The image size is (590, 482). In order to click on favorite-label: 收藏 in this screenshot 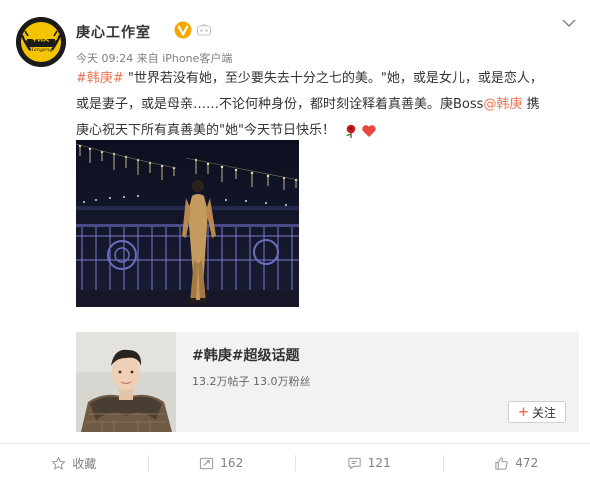, I will do `click(84, 463)`.